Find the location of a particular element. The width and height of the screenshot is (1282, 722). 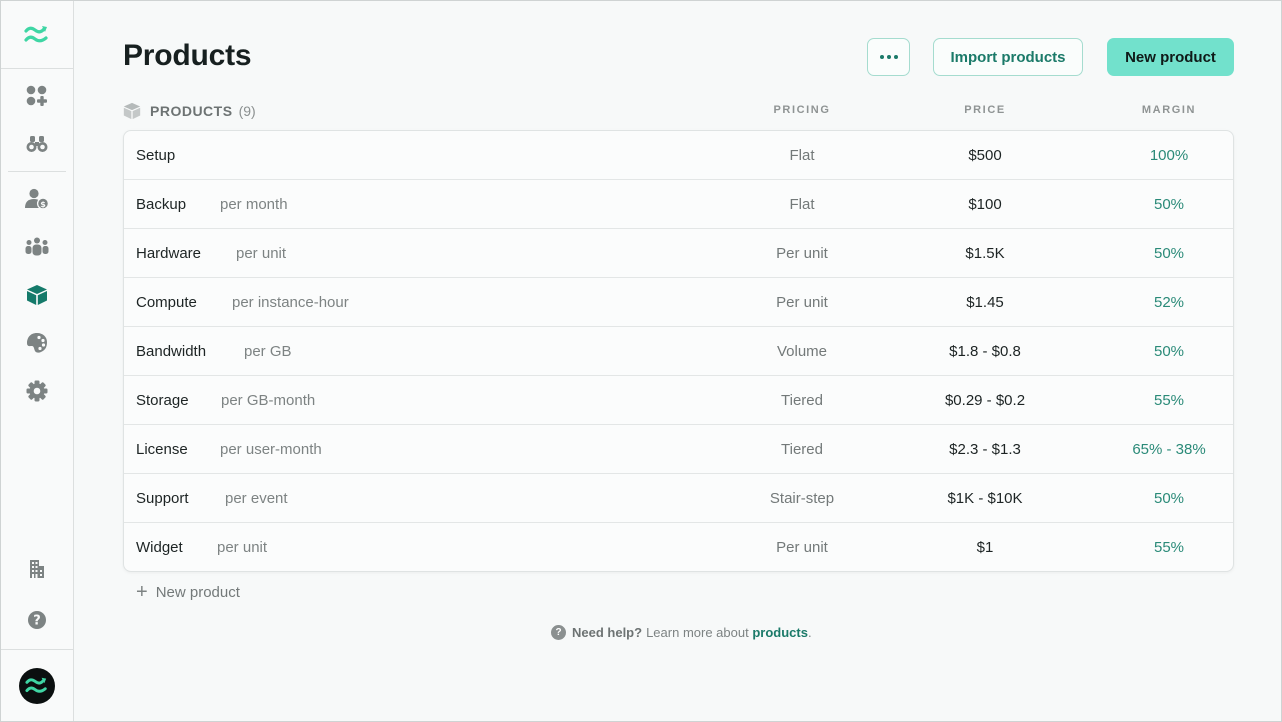

sidebar-item-customers: $ is located at coordinates (37, 199).